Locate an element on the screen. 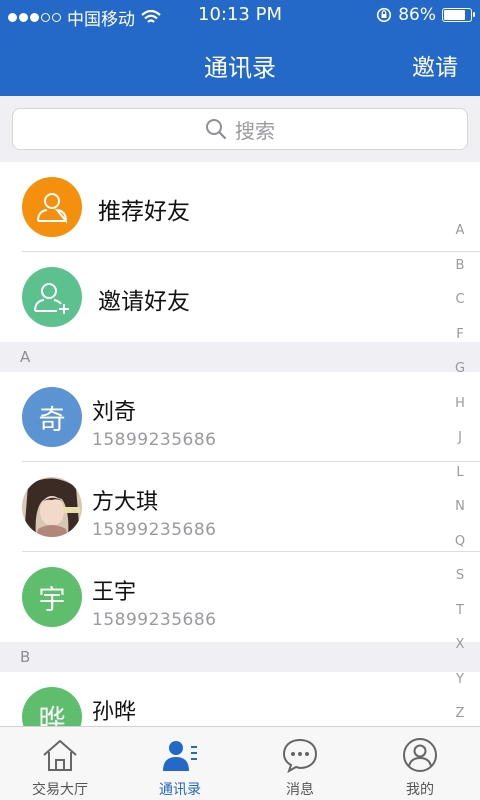 The width and height of the screenshot is (480, 800). message-icon is located at coordinates (300, 755).